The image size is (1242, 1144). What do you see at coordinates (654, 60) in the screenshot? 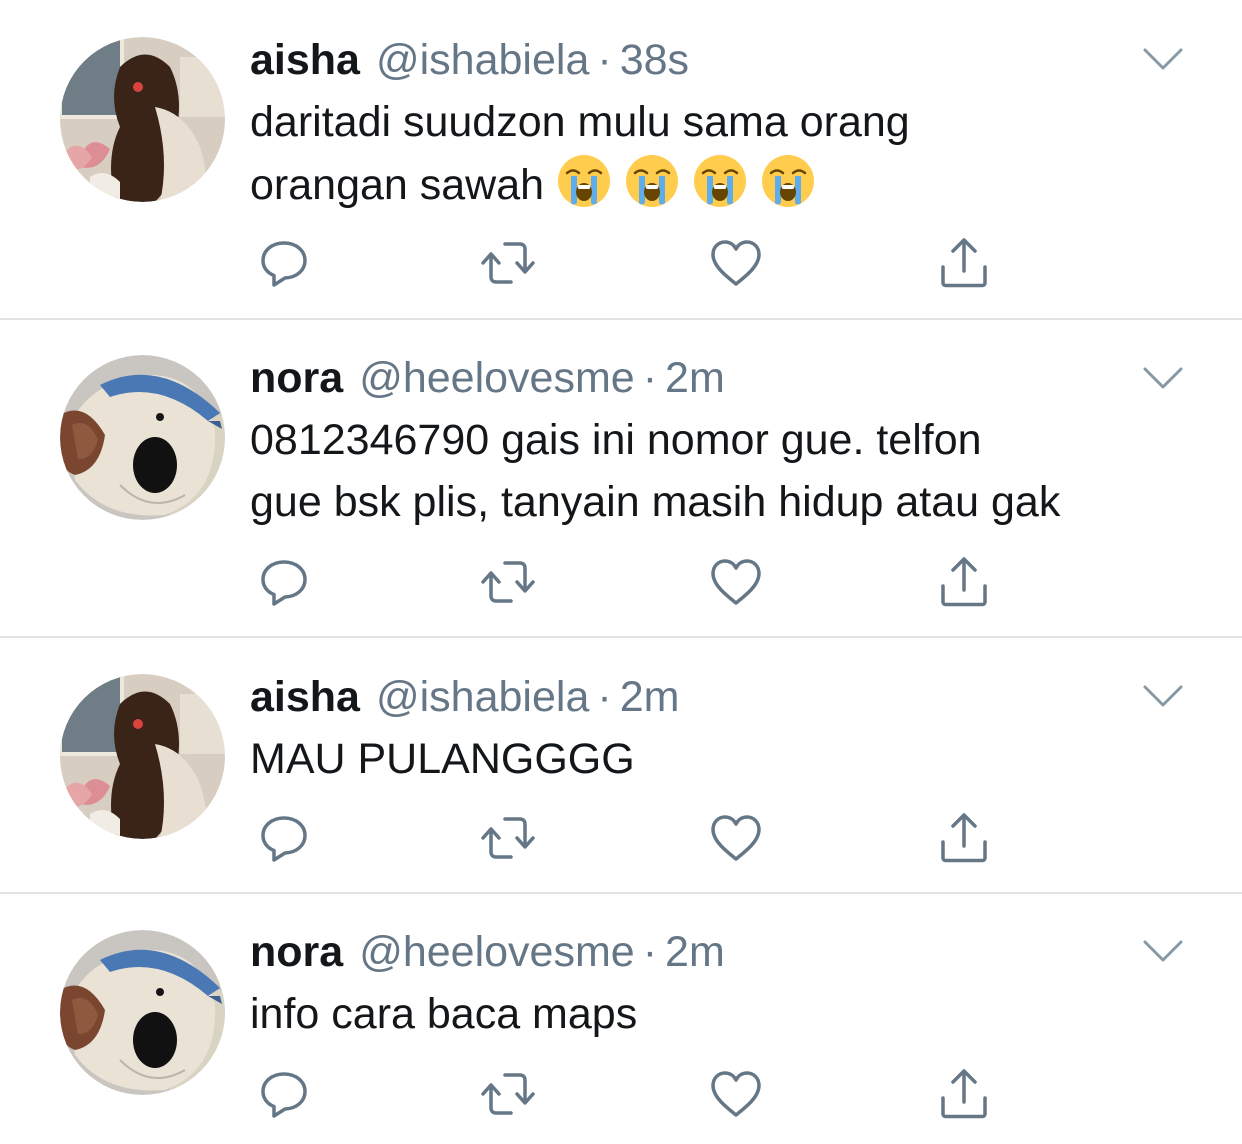
I see `timestamp: 38s` at bounding box center [654, 60].